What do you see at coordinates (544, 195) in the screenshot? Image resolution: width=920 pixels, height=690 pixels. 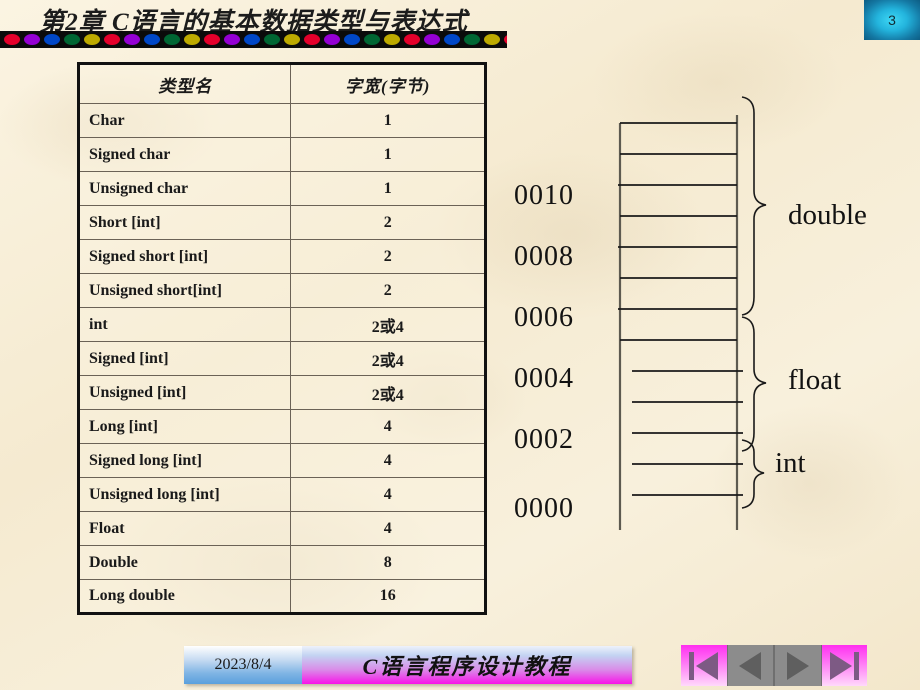 I see `memory-address-label: 0010` at bounding box center [544, 195].